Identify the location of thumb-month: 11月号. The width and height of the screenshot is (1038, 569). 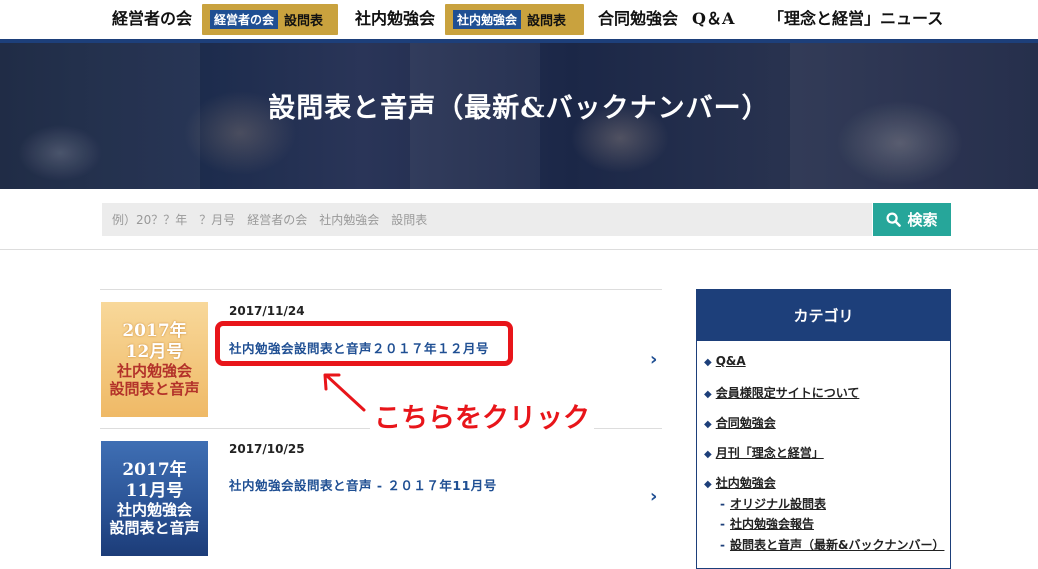
(154, 490).